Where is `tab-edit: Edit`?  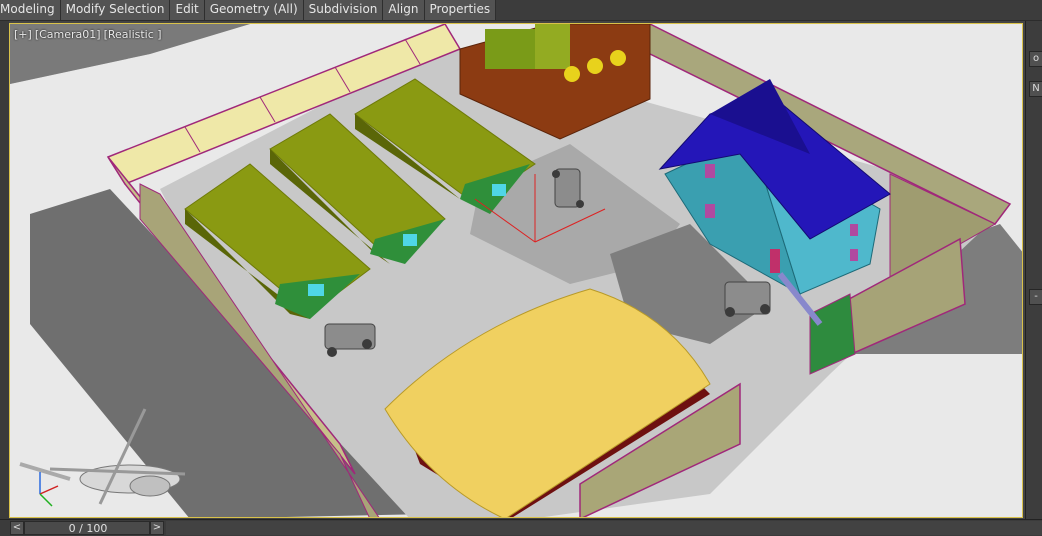 tab-edit: Edit is located at coordinates (187, 10).